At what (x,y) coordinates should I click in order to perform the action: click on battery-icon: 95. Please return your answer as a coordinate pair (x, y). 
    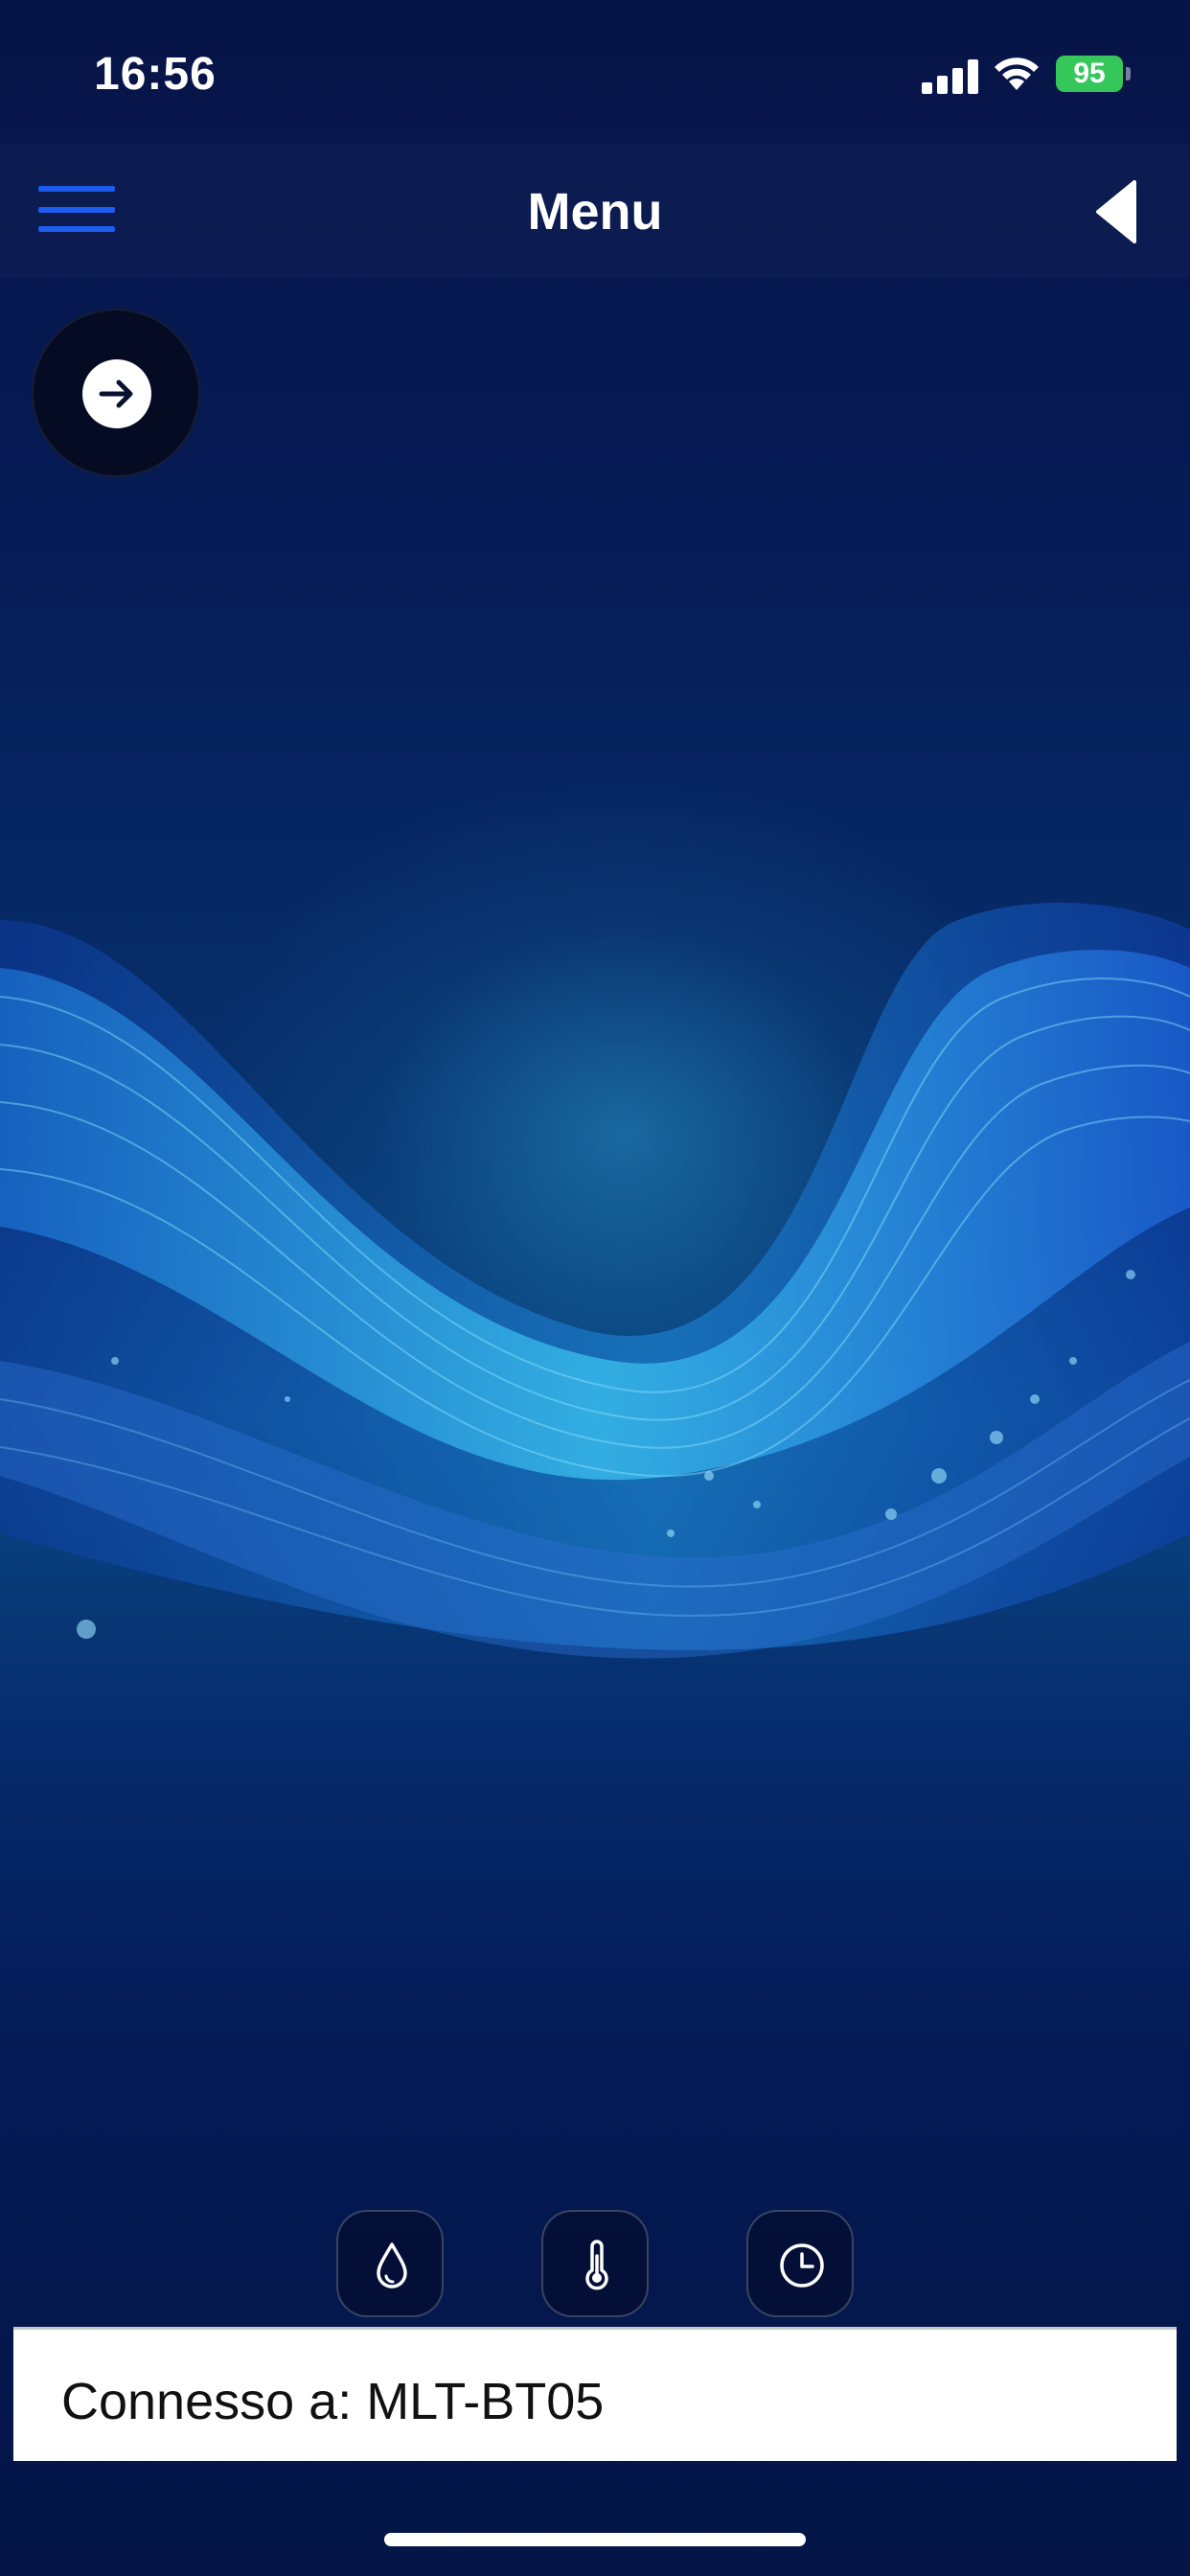
    Looking at the image, I should click on (1090, 74).